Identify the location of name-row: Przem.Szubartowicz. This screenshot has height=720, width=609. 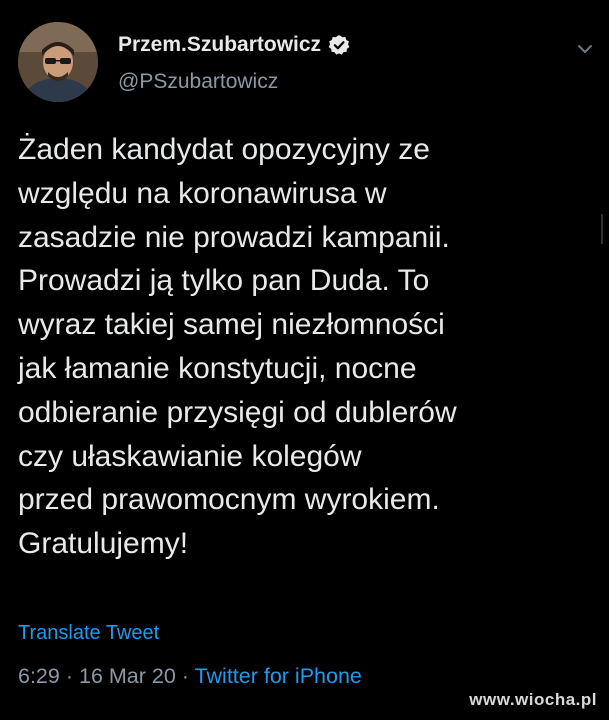
(234, 45).